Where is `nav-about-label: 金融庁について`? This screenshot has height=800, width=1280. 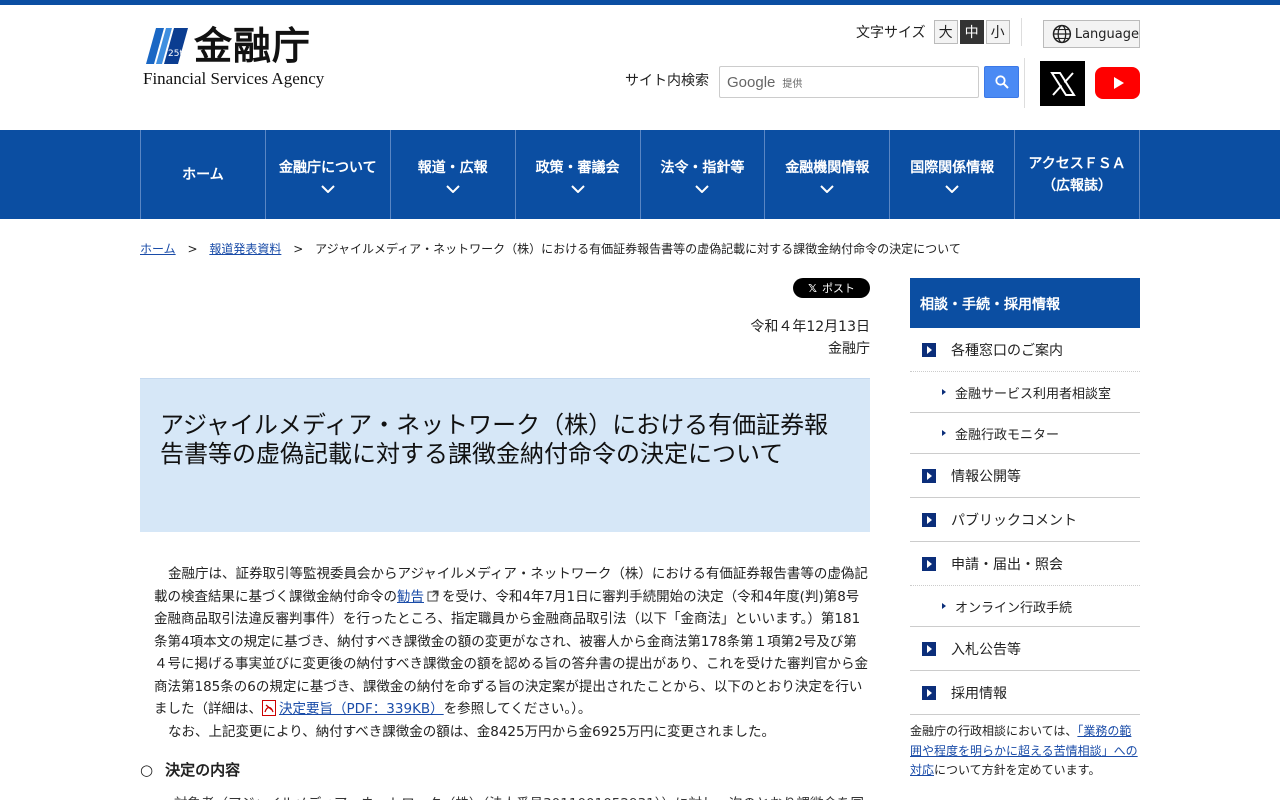 nav-about-label: 金融庁について is located at coordinates (328, 167).